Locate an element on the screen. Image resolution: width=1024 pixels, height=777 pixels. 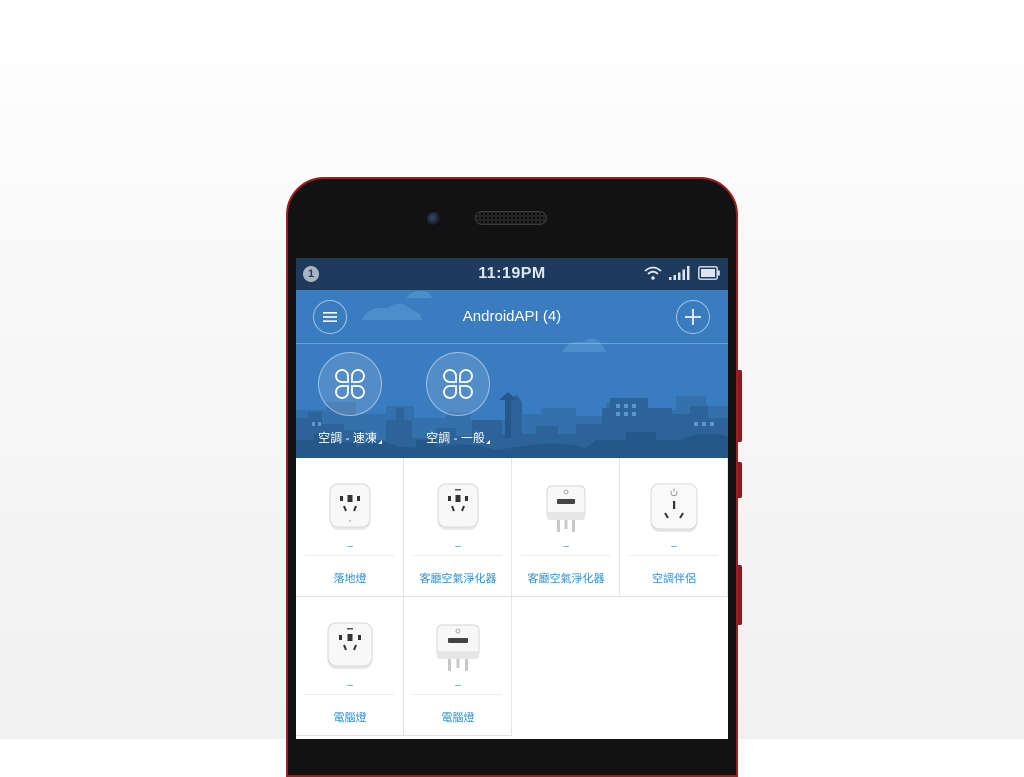
scene-label: 空調 - 一般 is located at coordinates (455, 438).